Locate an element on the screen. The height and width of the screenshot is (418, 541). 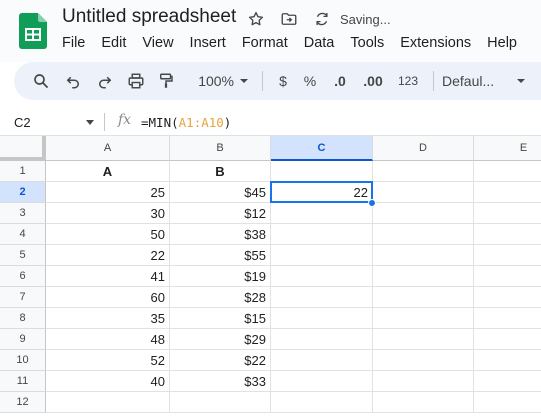
cell-a3: 30 is located at coordinates (108, 213).